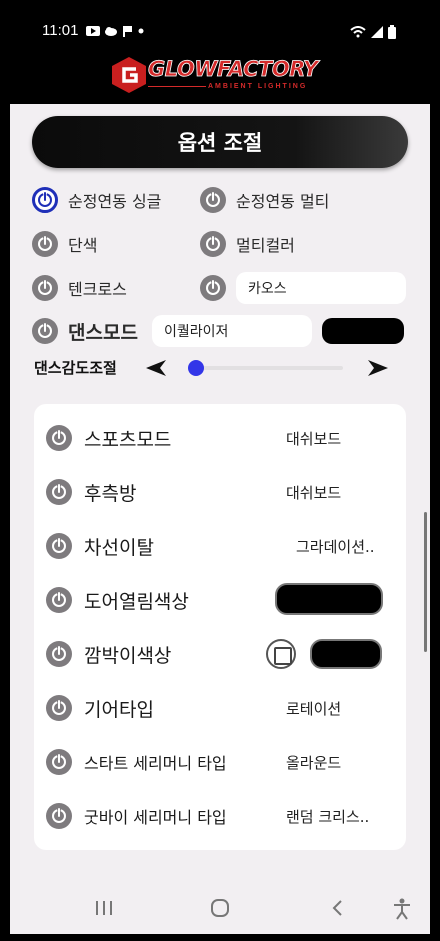 This screenshot has height=941, width=440. I want to click on row-label: 도어열림색상, so click(136, 601).